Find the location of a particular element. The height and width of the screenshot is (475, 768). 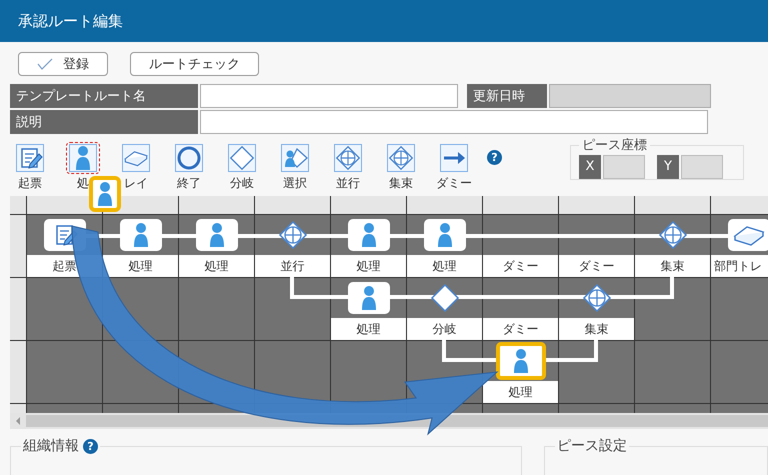

tool-label: 終了 is located at coordinates (189, 183).